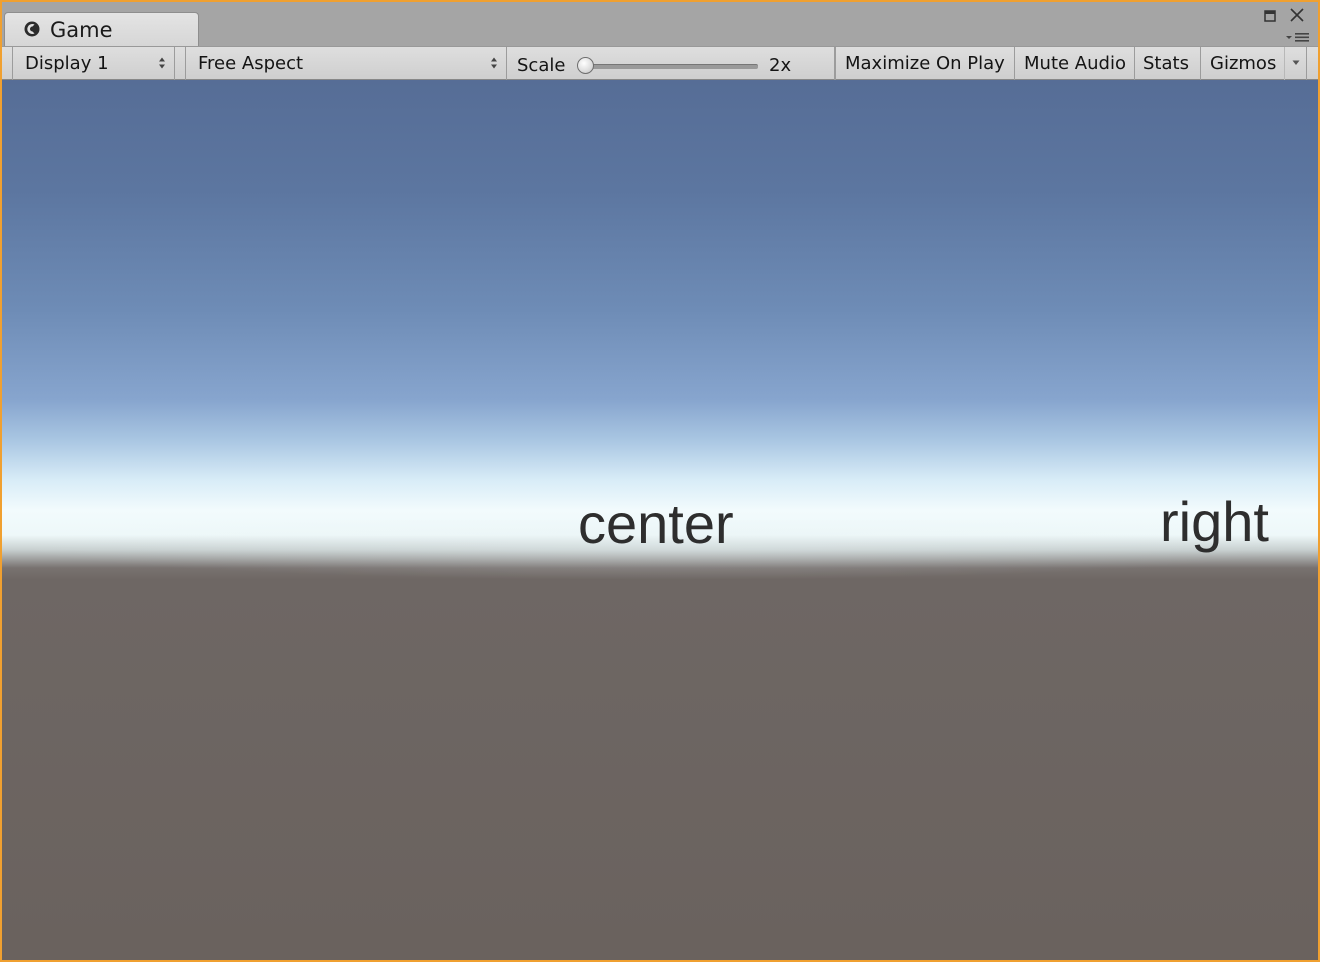  I want to click on scale-control: Scale 2x, so click(671, 63).